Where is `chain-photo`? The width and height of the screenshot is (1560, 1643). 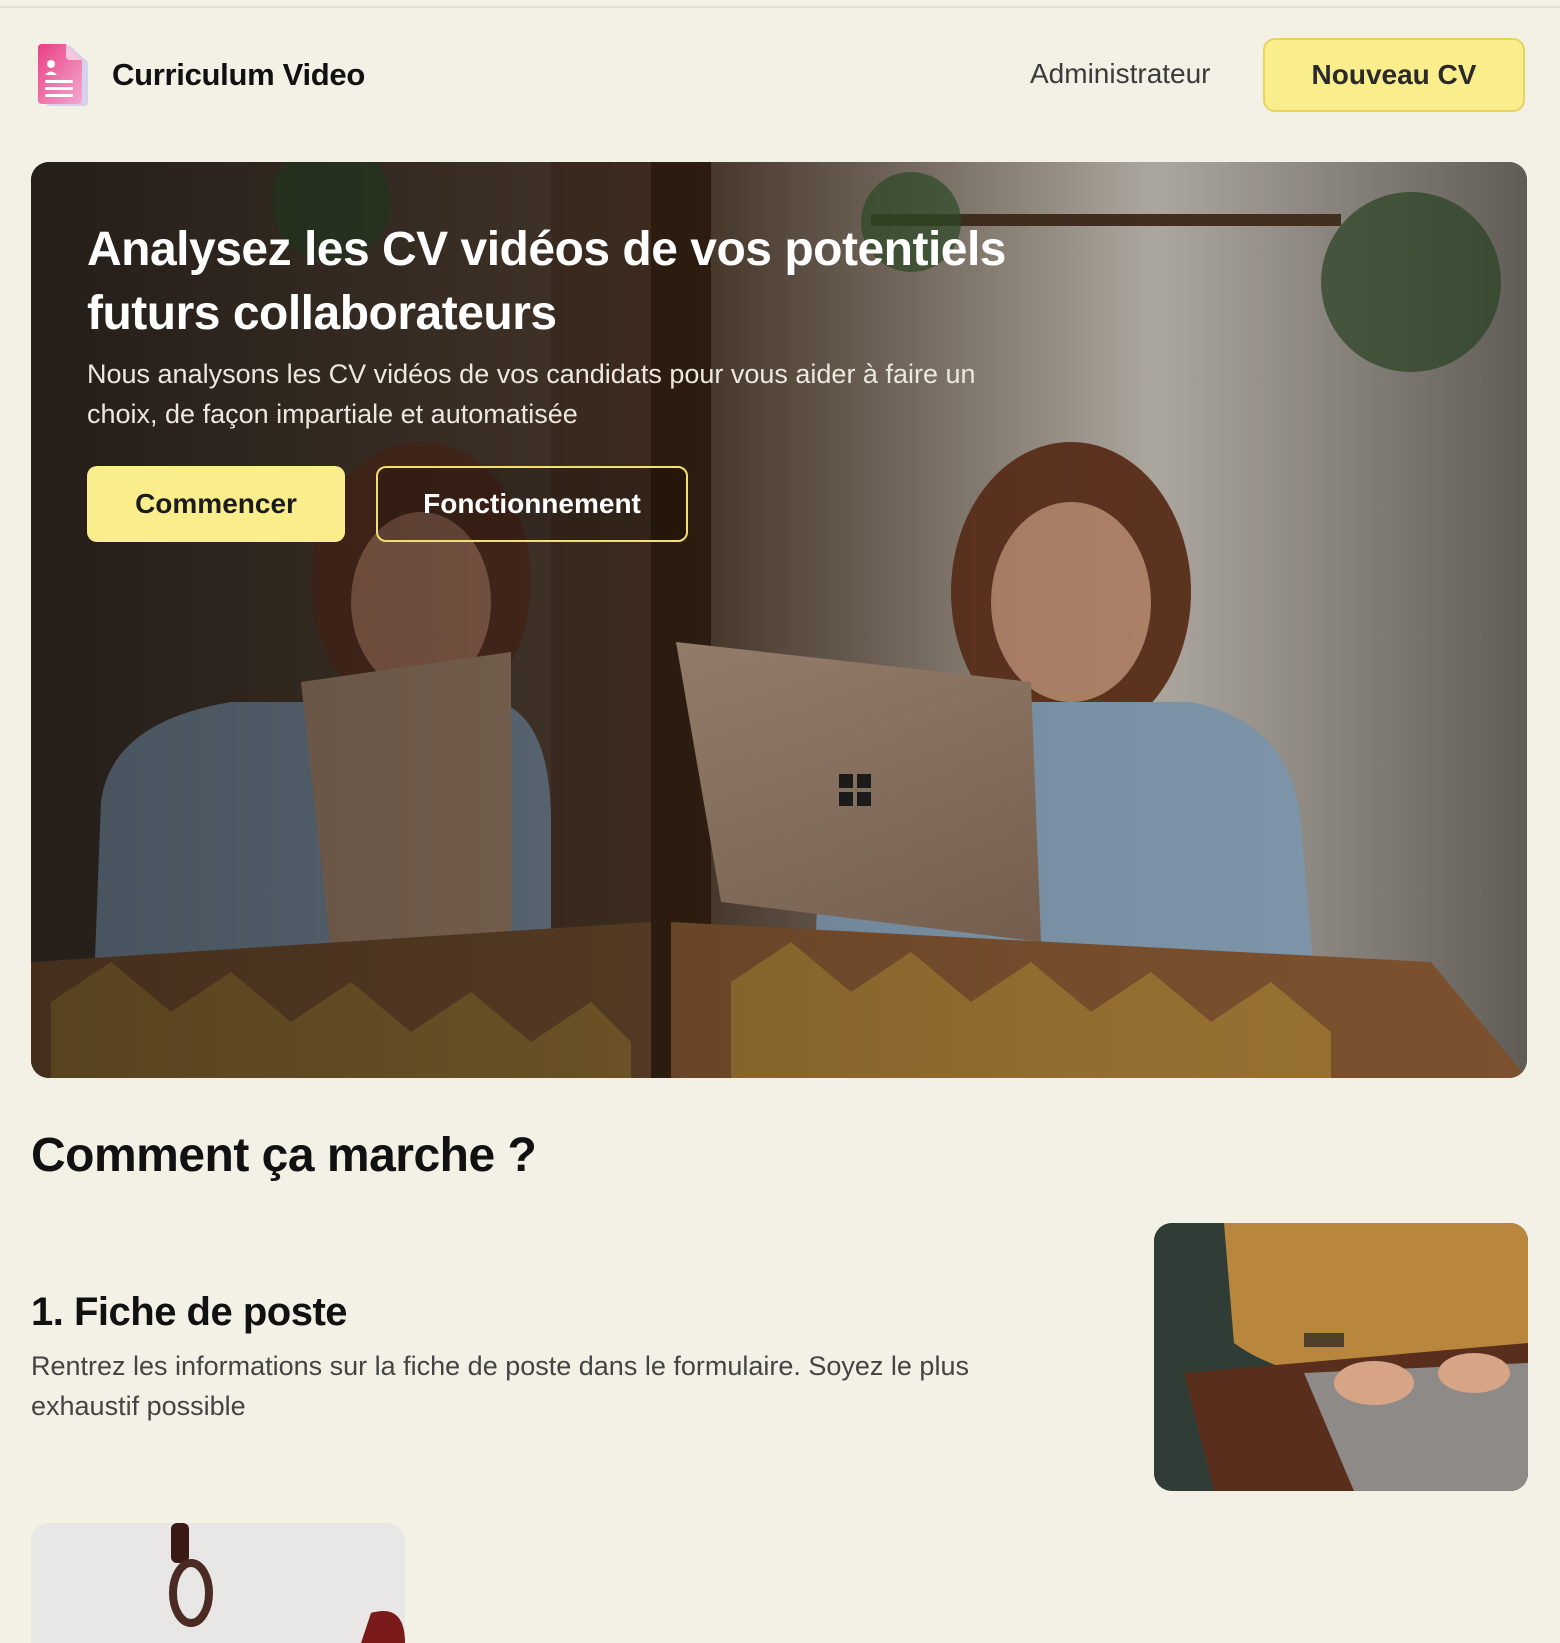
chain-photo is located at coordinates (218, 1583).